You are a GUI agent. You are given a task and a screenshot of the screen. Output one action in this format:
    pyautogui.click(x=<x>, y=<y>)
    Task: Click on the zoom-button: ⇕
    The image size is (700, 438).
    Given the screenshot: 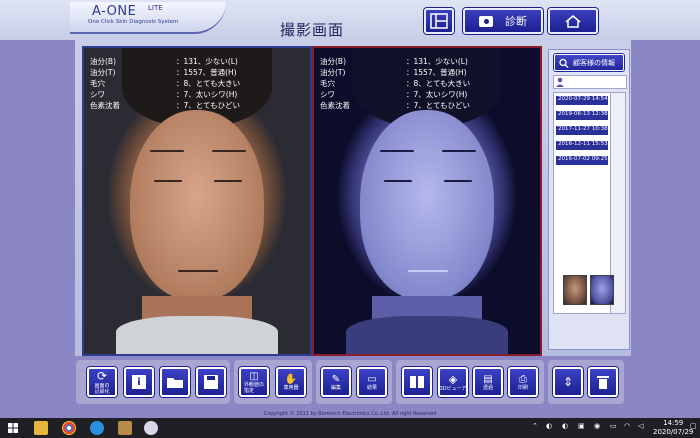 What is the action you would take?
    pyautogui.click(x=568, y=382)
    